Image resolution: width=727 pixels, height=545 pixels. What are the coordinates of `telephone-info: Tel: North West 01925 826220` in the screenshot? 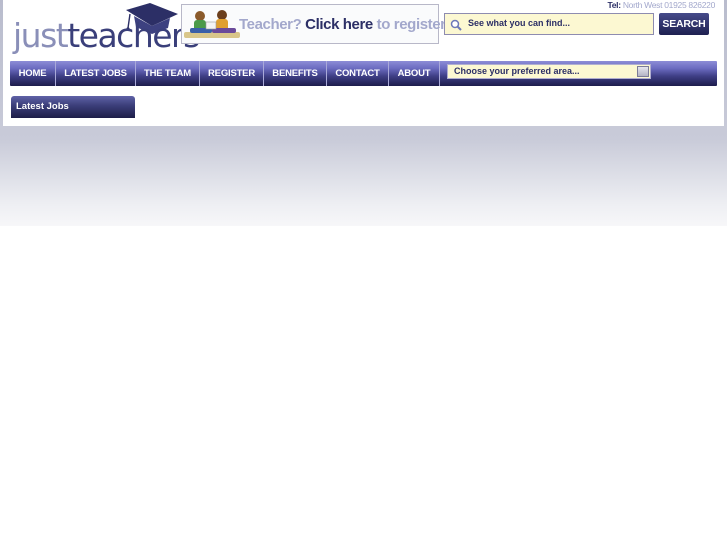 It's located at (661, 5).